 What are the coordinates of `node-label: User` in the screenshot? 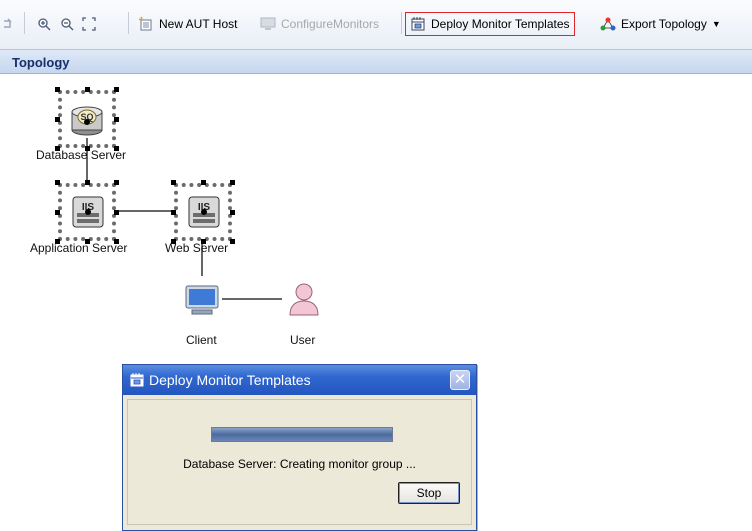 It's located at (303, 340).